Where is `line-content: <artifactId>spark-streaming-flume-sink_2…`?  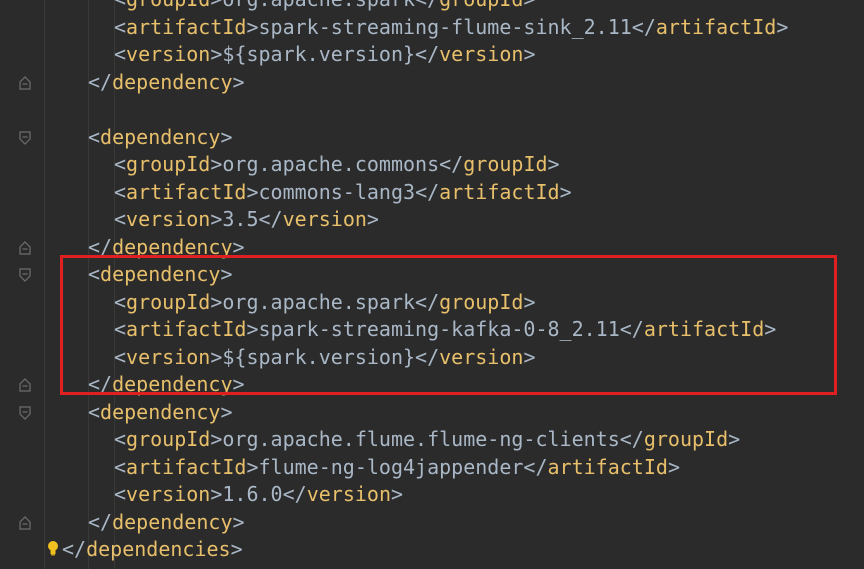 line-content: <artifactId>spark-streaming-flume-sink_2… is located at coordinates (425, 28).